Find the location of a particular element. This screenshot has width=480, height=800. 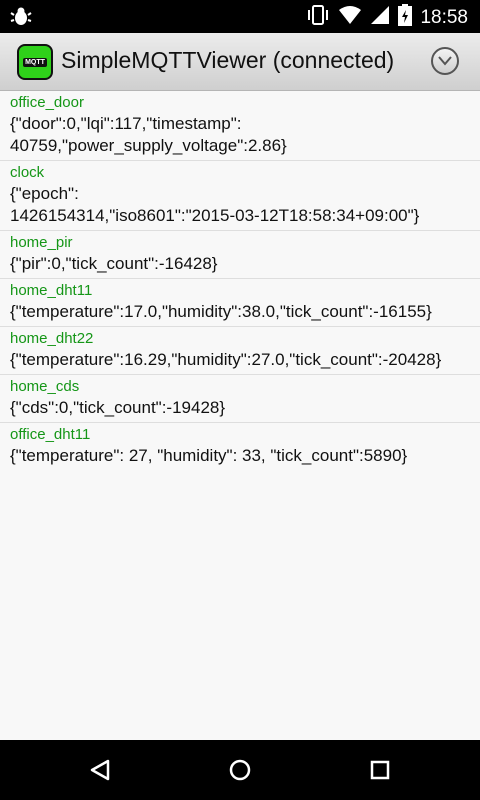

navigation-bar is located at coordinates (240, 770).